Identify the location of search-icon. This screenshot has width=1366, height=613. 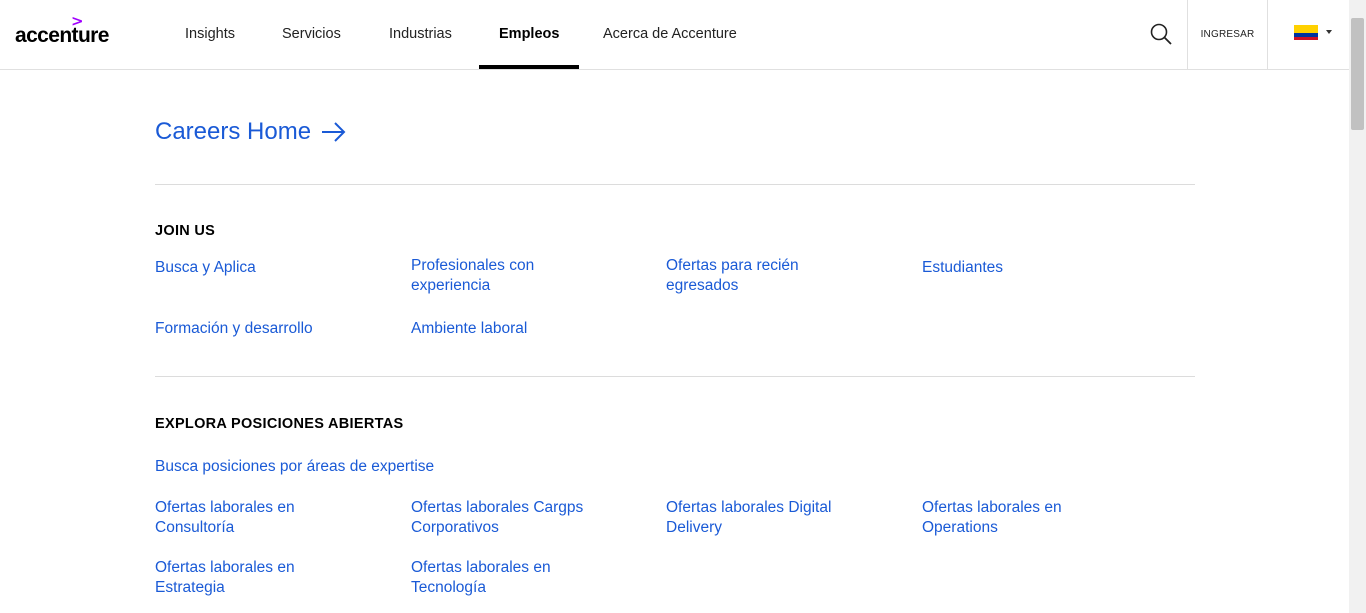
(1161, 34).